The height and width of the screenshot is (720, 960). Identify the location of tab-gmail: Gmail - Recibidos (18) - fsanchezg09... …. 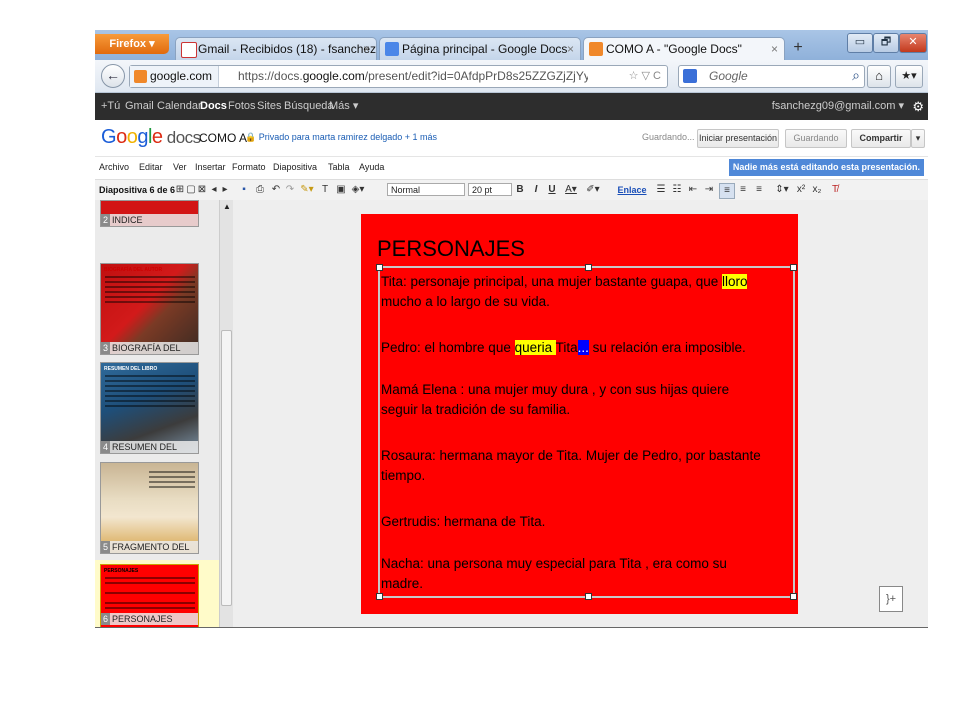
(276, 48).